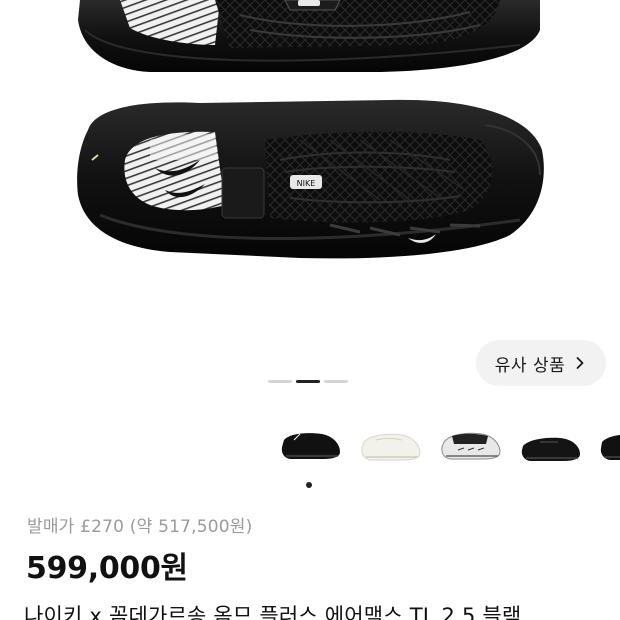 This screenshot has height=620, width=620. What do you see at coordinates (471, 446) in the screenshot?
I see `color-option-white-black` at bounding box center [471, 446].